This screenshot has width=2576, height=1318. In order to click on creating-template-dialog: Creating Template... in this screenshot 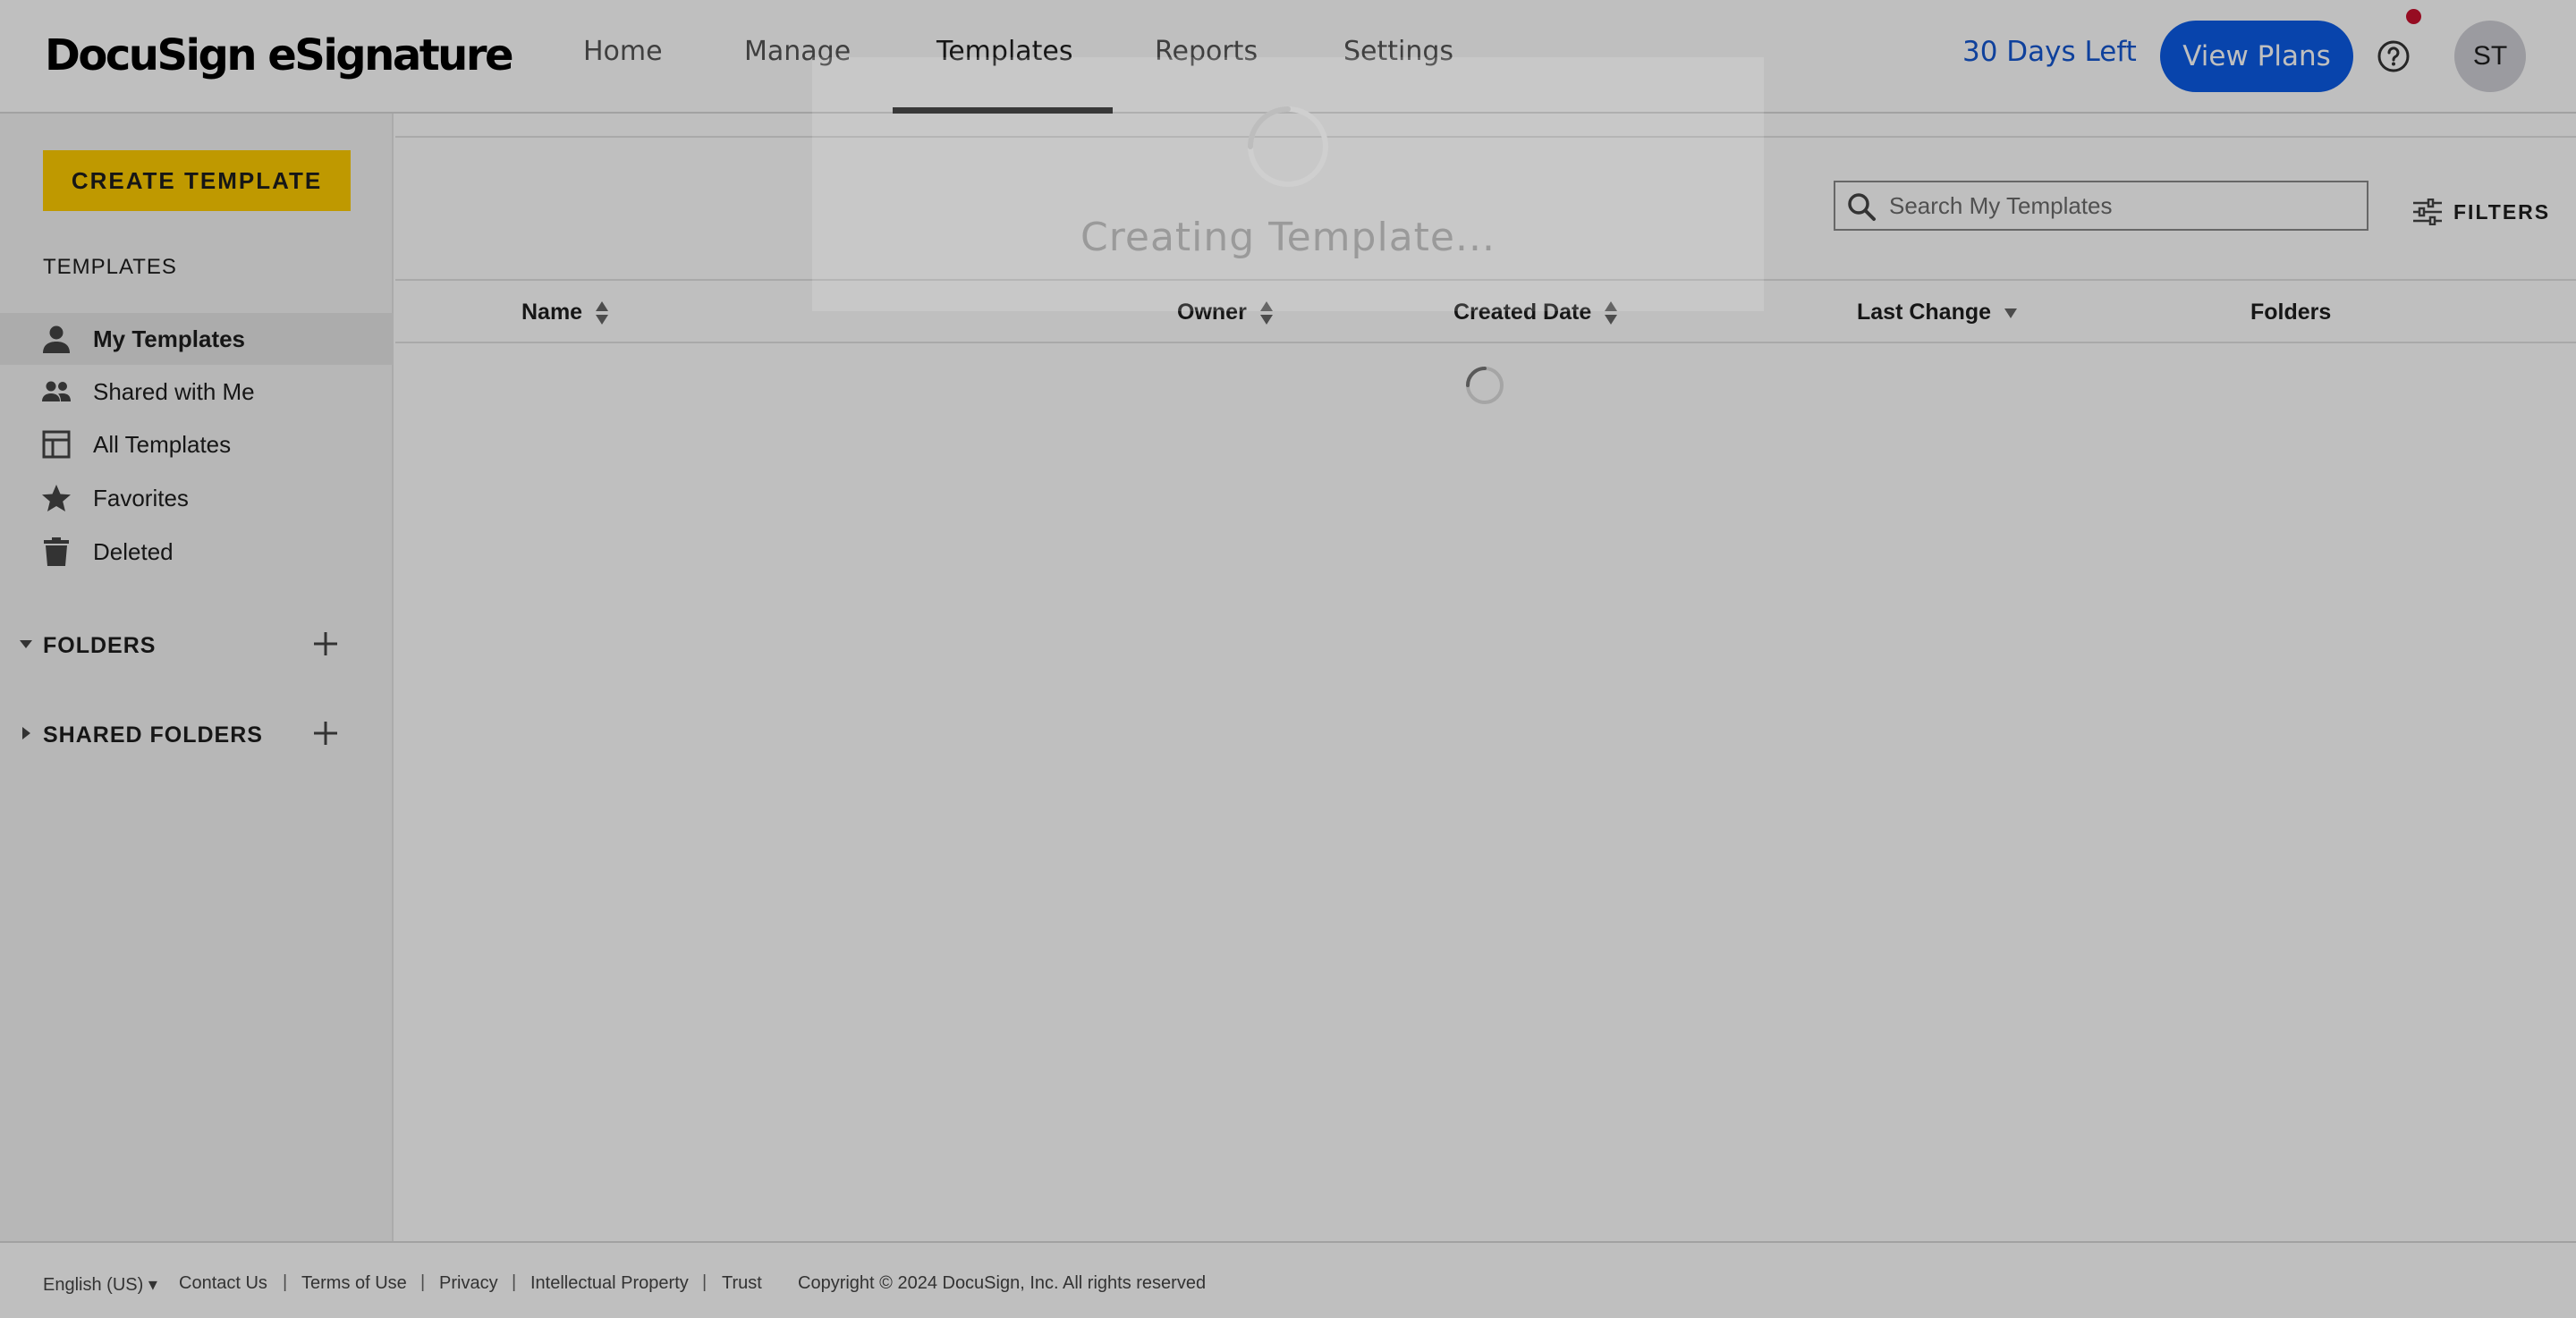, I will do `click(1288, 184)`.